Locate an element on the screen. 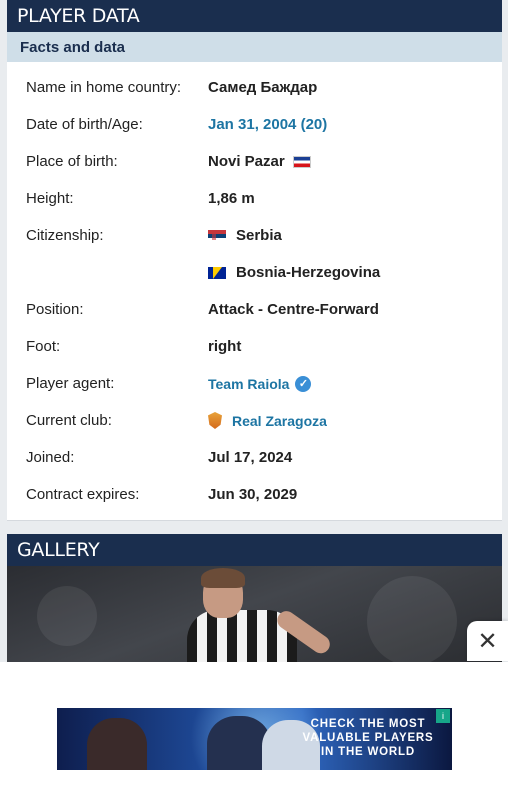  facts-row-agent: Player agent: Team Raiola ✓ is located at coordinates (254, 383).